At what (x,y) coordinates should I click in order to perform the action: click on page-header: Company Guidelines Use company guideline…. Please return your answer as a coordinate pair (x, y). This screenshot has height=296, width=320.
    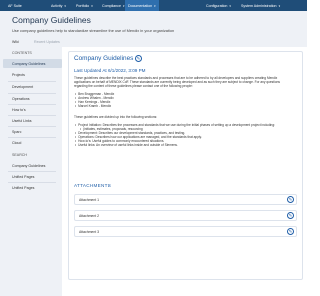
    Looking at the image, I should click on (153, 24).